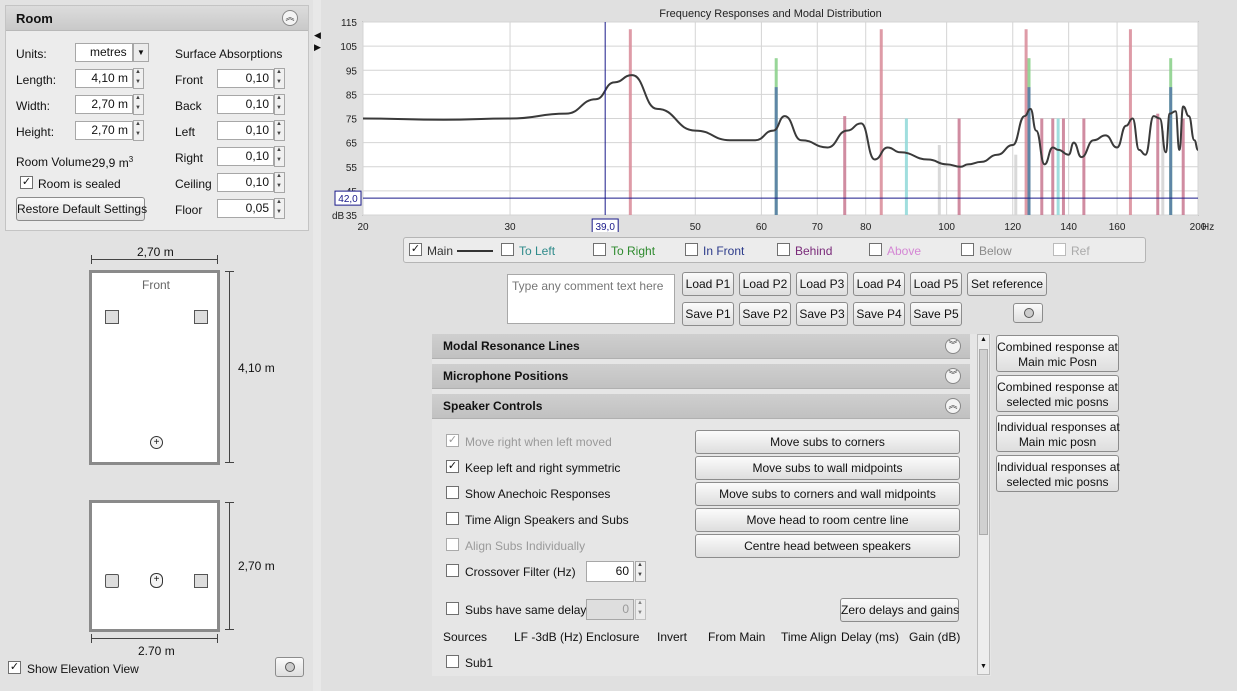 Image resolution: width=1237 pixels, height=691 pixels. I want to click on subs-same-delay-checkbox, so click(452, 608).